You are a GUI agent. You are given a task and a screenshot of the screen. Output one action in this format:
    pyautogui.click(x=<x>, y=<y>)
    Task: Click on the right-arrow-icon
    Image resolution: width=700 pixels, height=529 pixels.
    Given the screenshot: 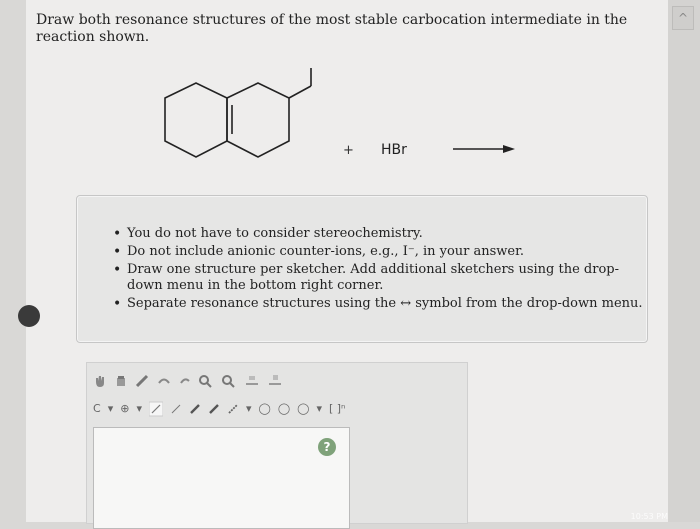 What is the action you would take?
    pyautogui.click(x=484, y=149)
    